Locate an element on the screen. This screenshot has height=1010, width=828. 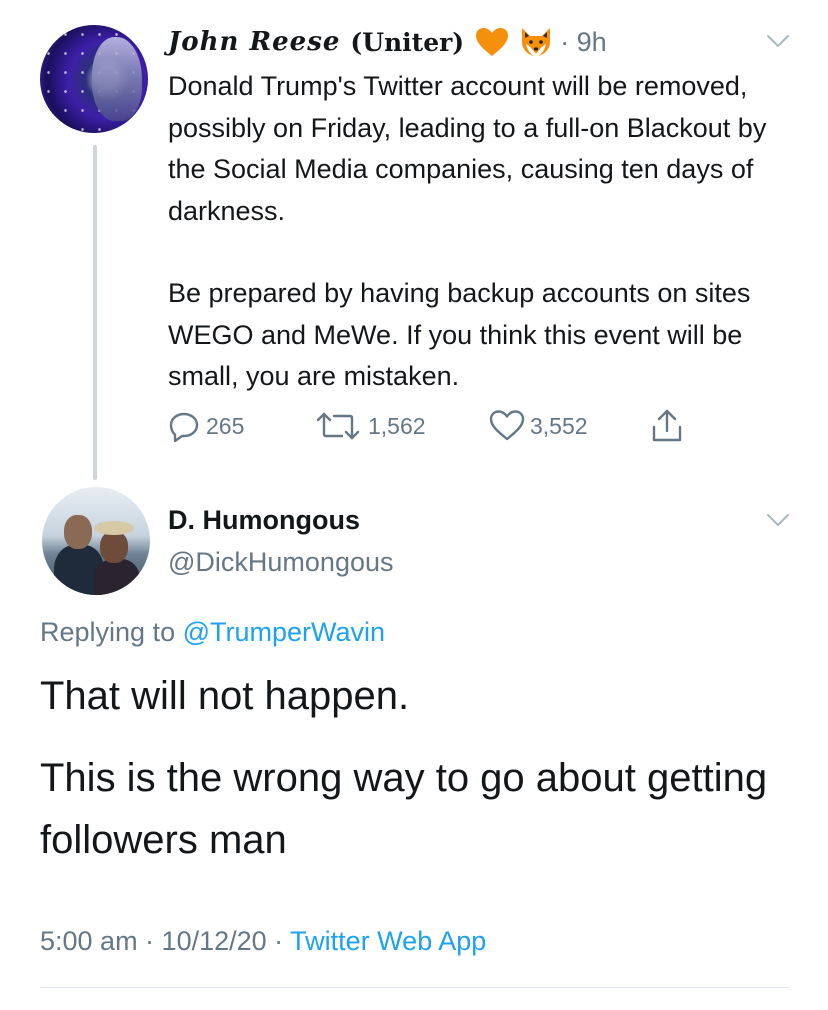
parent-author-row: John Reese (Uniter) · 9h is located at coordinates (387, 42).